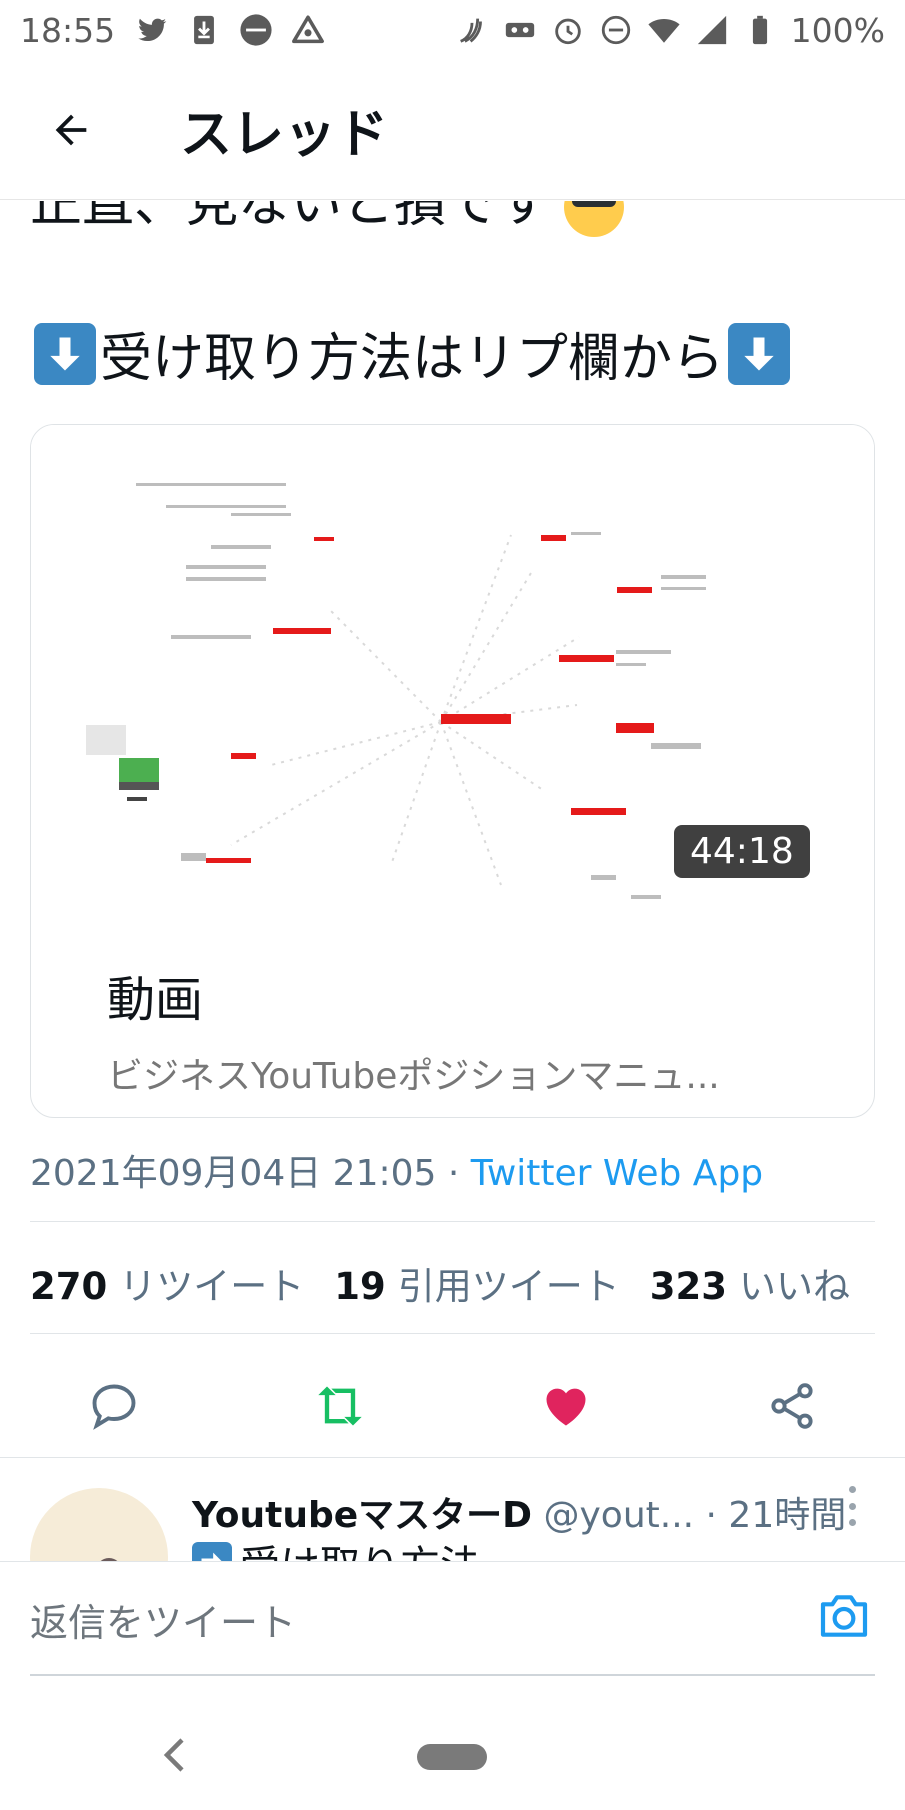  What do you see at coordinates (336, 1547) in the screenshot?
I see `reply-text: 受け取り方法` at bounding box center [336, 1547].